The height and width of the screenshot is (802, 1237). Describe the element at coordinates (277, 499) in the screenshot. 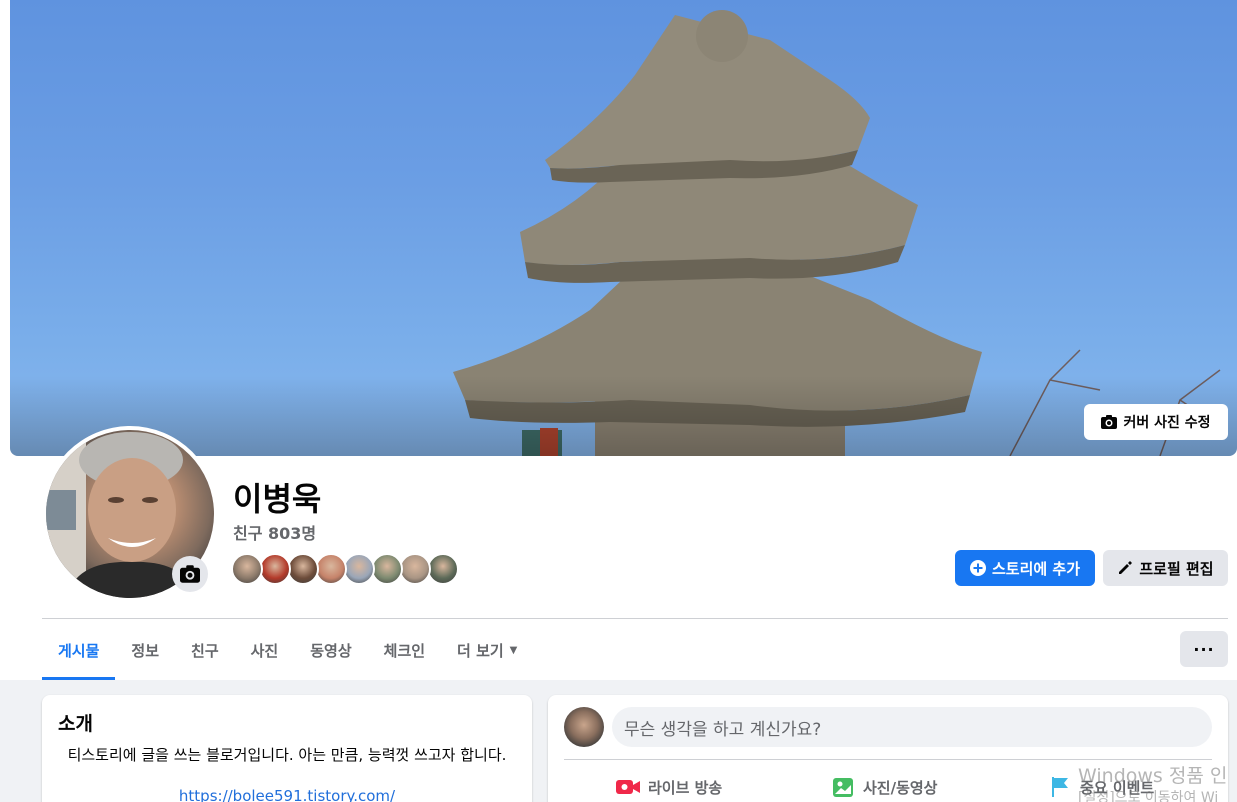

I see `profile-name: 이병욱` at that location.